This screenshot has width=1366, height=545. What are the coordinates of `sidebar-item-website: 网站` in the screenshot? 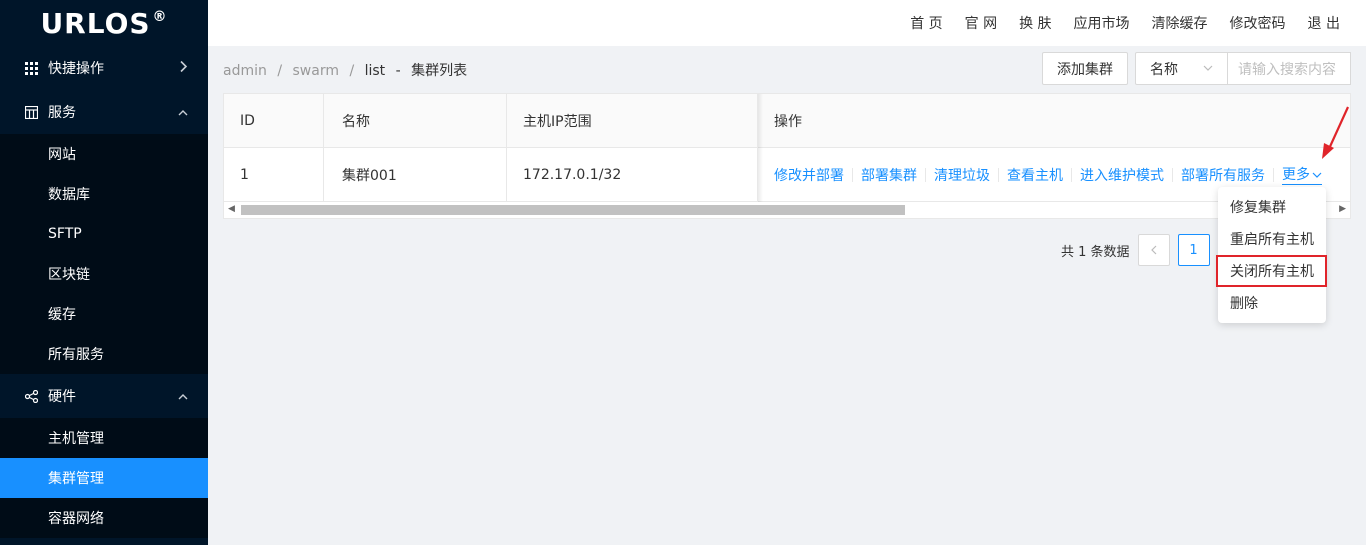 It's located at (104, 154).